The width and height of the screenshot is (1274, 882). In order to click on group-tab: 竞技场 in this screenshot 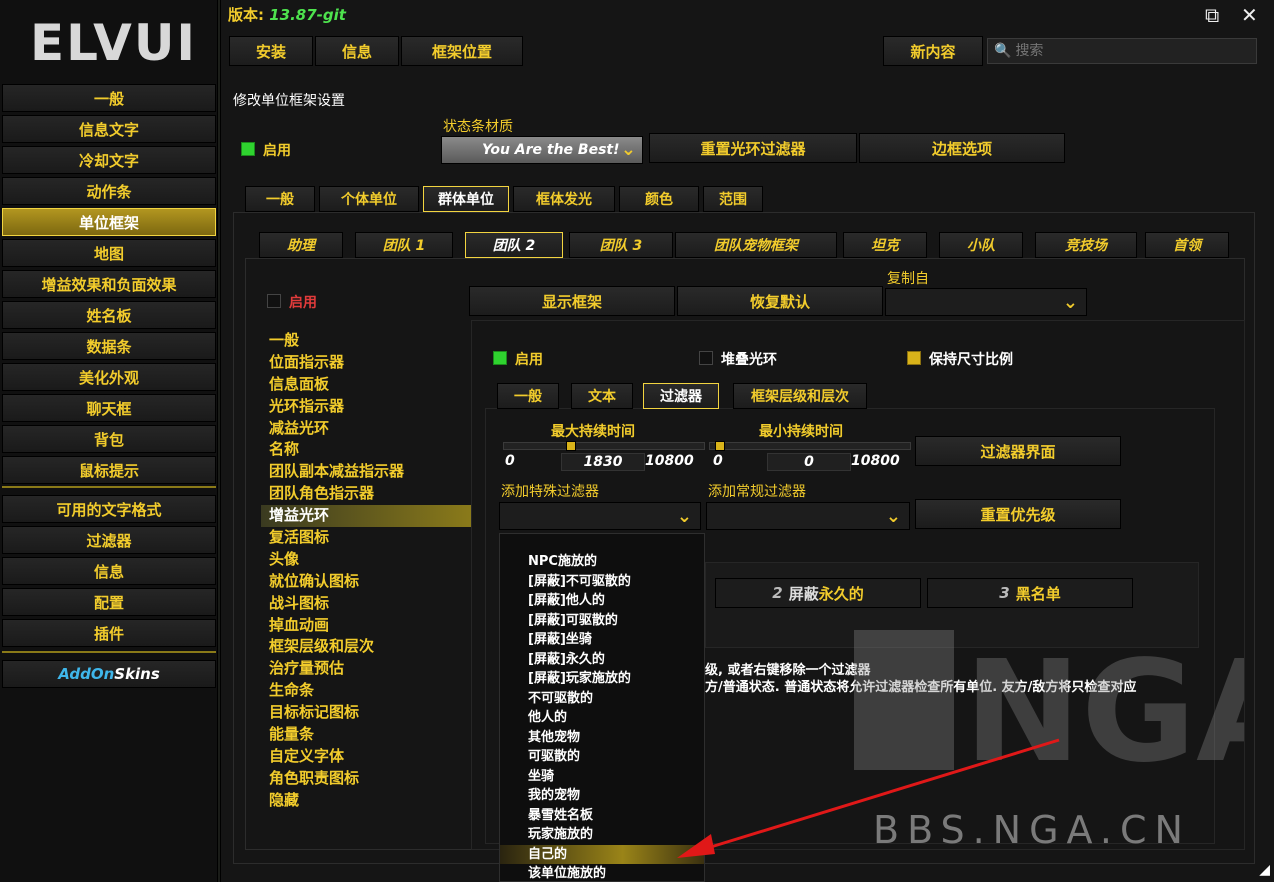, I will do `click(1086, 245)`.